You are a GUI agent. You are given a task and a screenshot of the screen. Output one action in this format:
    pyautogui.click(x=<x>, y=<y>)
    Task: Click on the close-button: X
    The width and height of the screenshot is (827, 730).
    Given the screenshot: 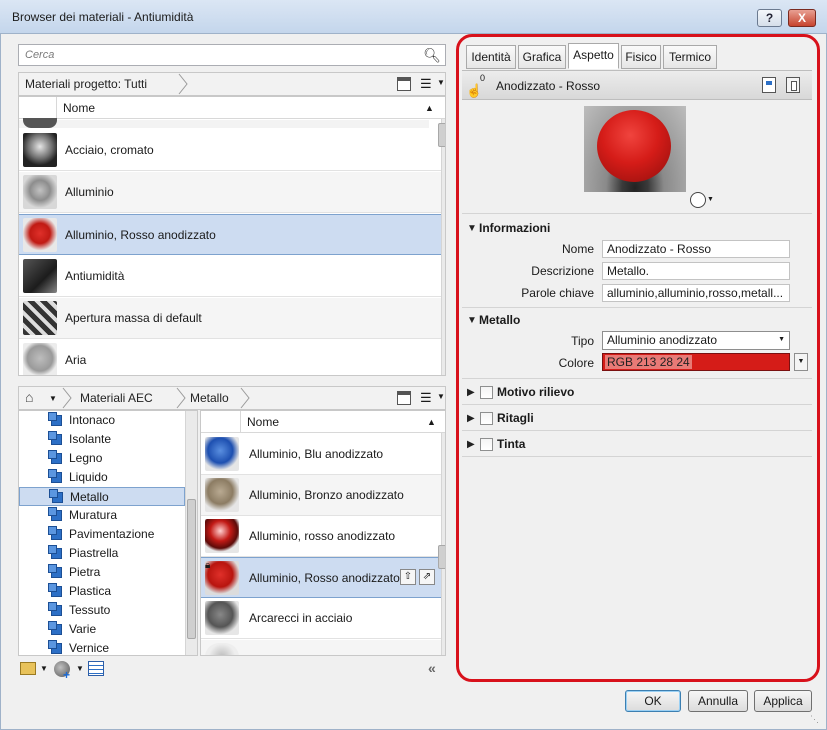 What is the action you would take?
    pyautogui.click(x=802, y=18)
    